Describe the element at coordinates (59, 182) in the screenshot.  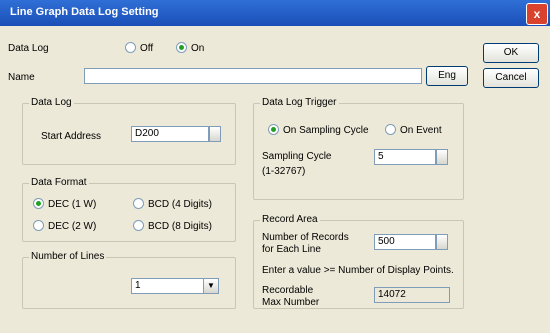
I see `data-format-title: Data Format` at that location.